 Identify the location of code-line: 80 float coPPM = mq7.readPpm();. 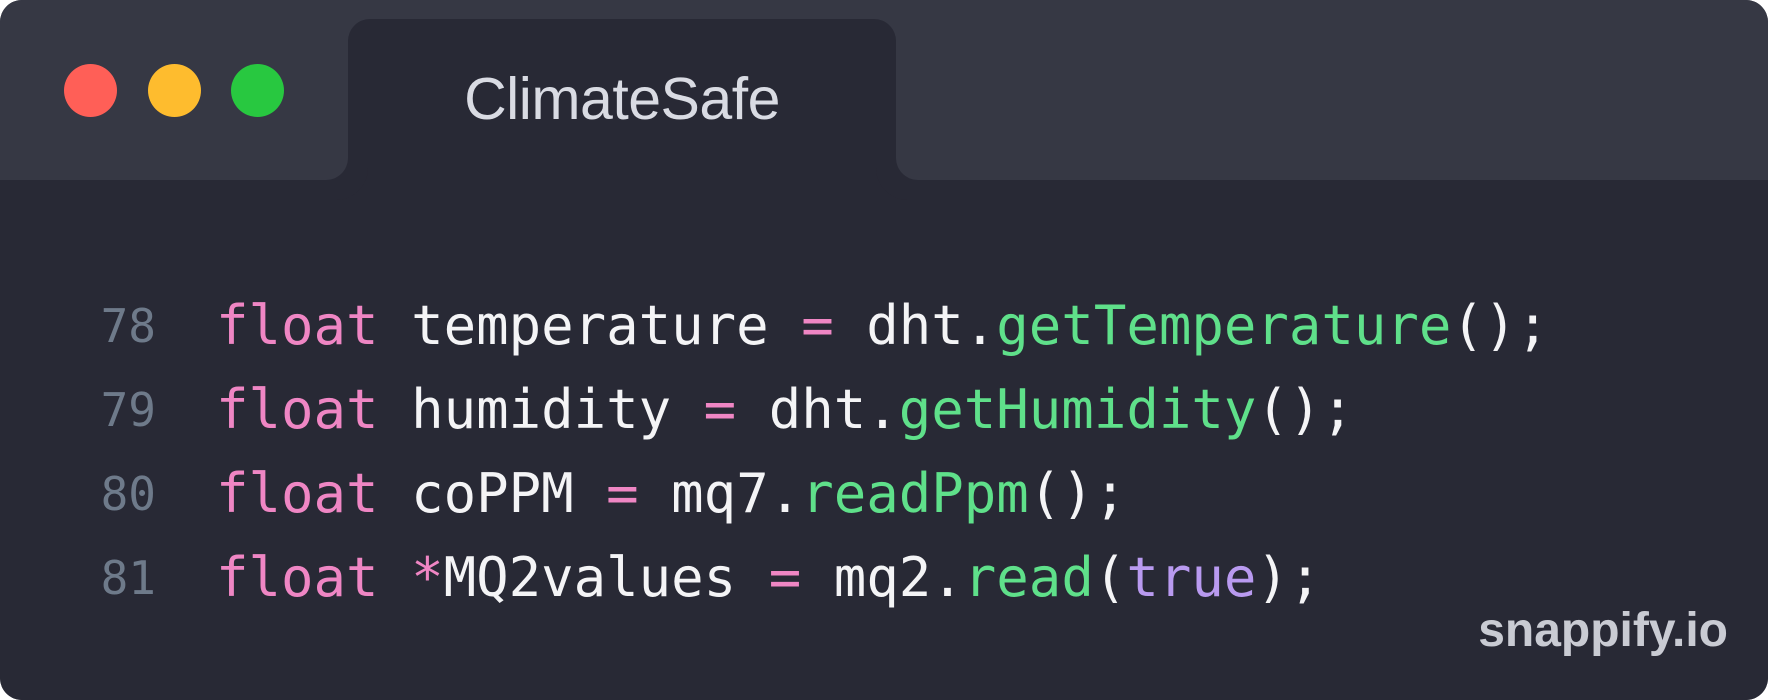
(884, 494).